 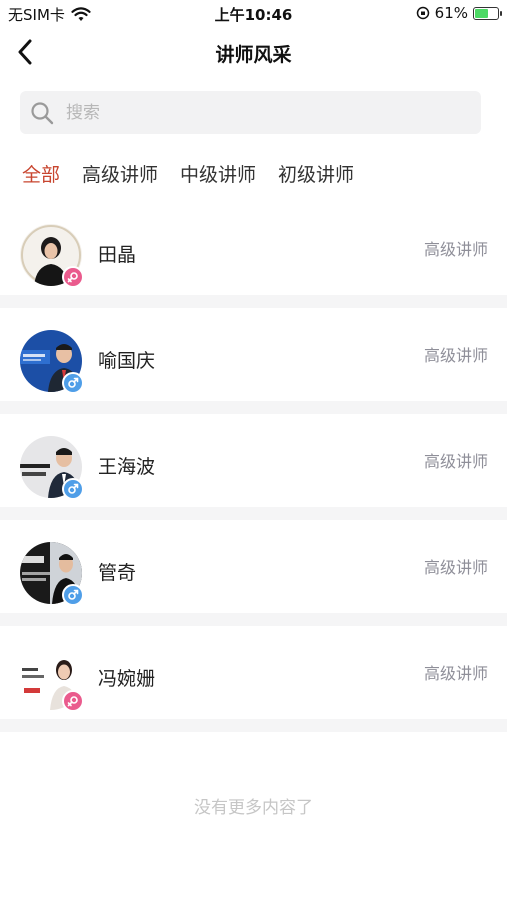 What do you see at coordinates (253, 55) in the screenshot?
I see `page-title: 讲师风采` at bounding box center [253, 55].